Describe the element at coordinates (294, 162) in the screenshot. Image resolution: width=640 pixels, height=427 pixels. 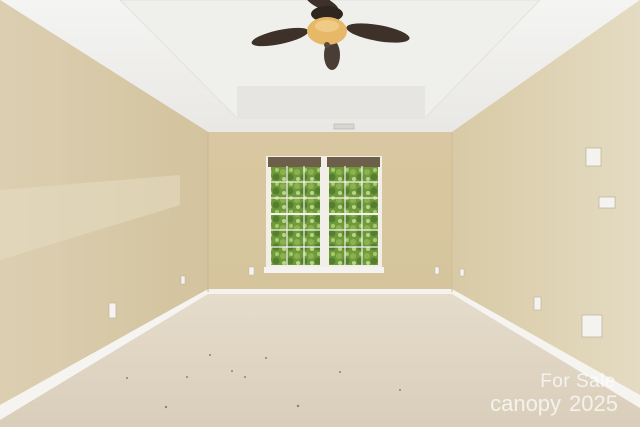
I see `window-blind-left` at that location.